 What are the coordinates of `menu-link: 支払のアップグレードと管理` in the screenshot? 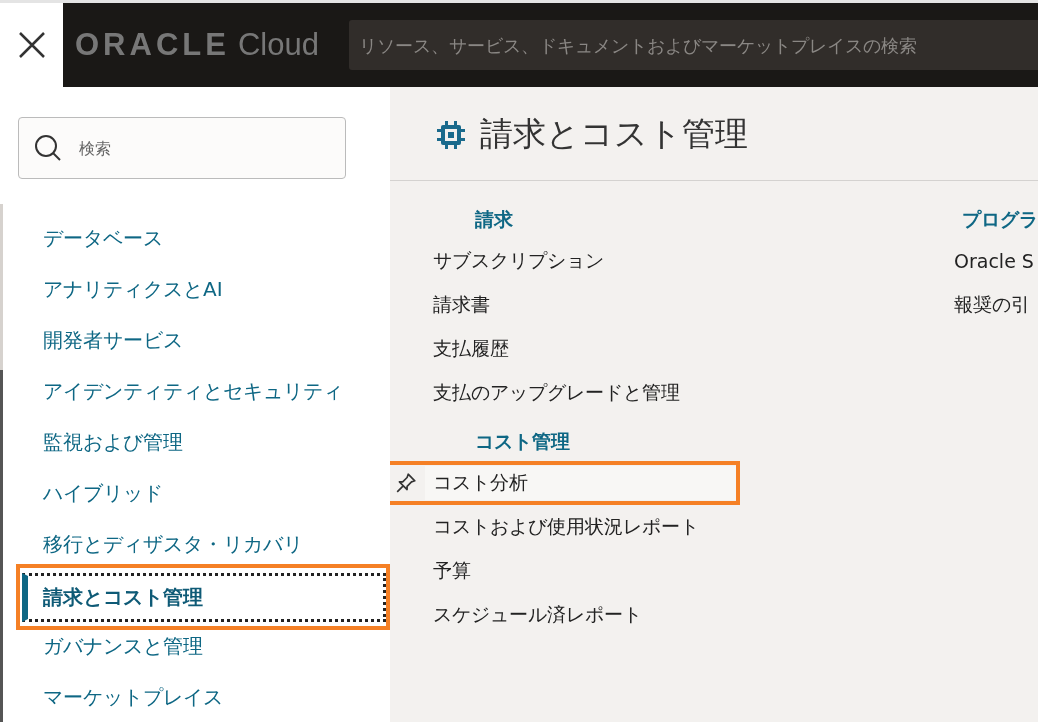 It's located at (556, 393).